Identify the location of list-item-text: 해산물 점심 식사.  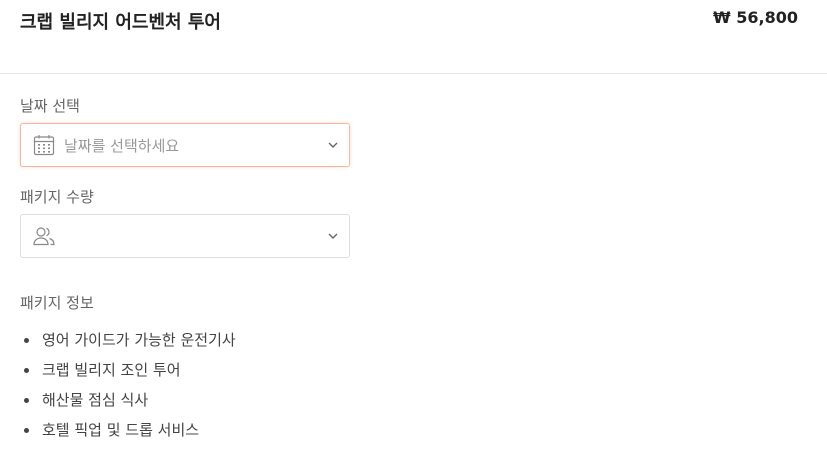
(95, 400).